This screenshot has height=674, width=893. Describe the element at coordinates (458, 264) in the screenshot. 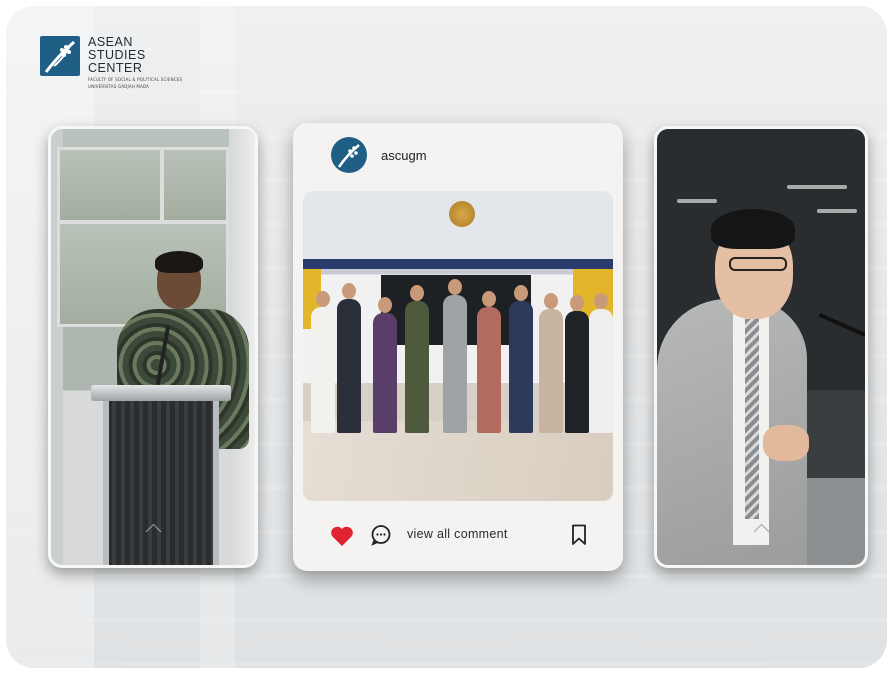

I see `ceiling-band` at that location.